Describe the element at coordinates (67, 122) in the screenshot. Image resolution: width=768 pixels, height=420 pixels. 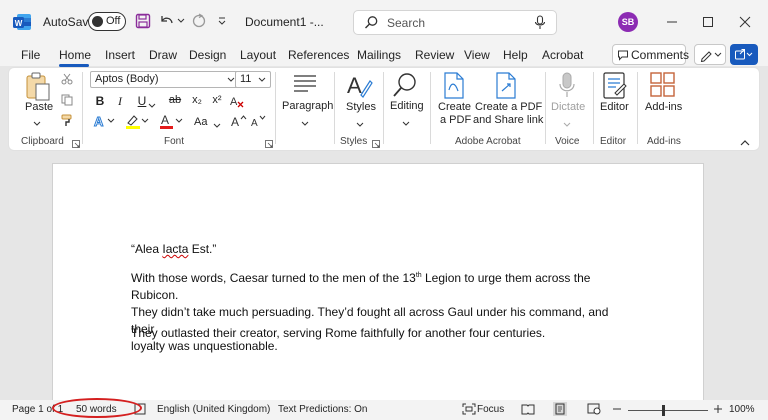
I see `format-painter-icon` at that location.